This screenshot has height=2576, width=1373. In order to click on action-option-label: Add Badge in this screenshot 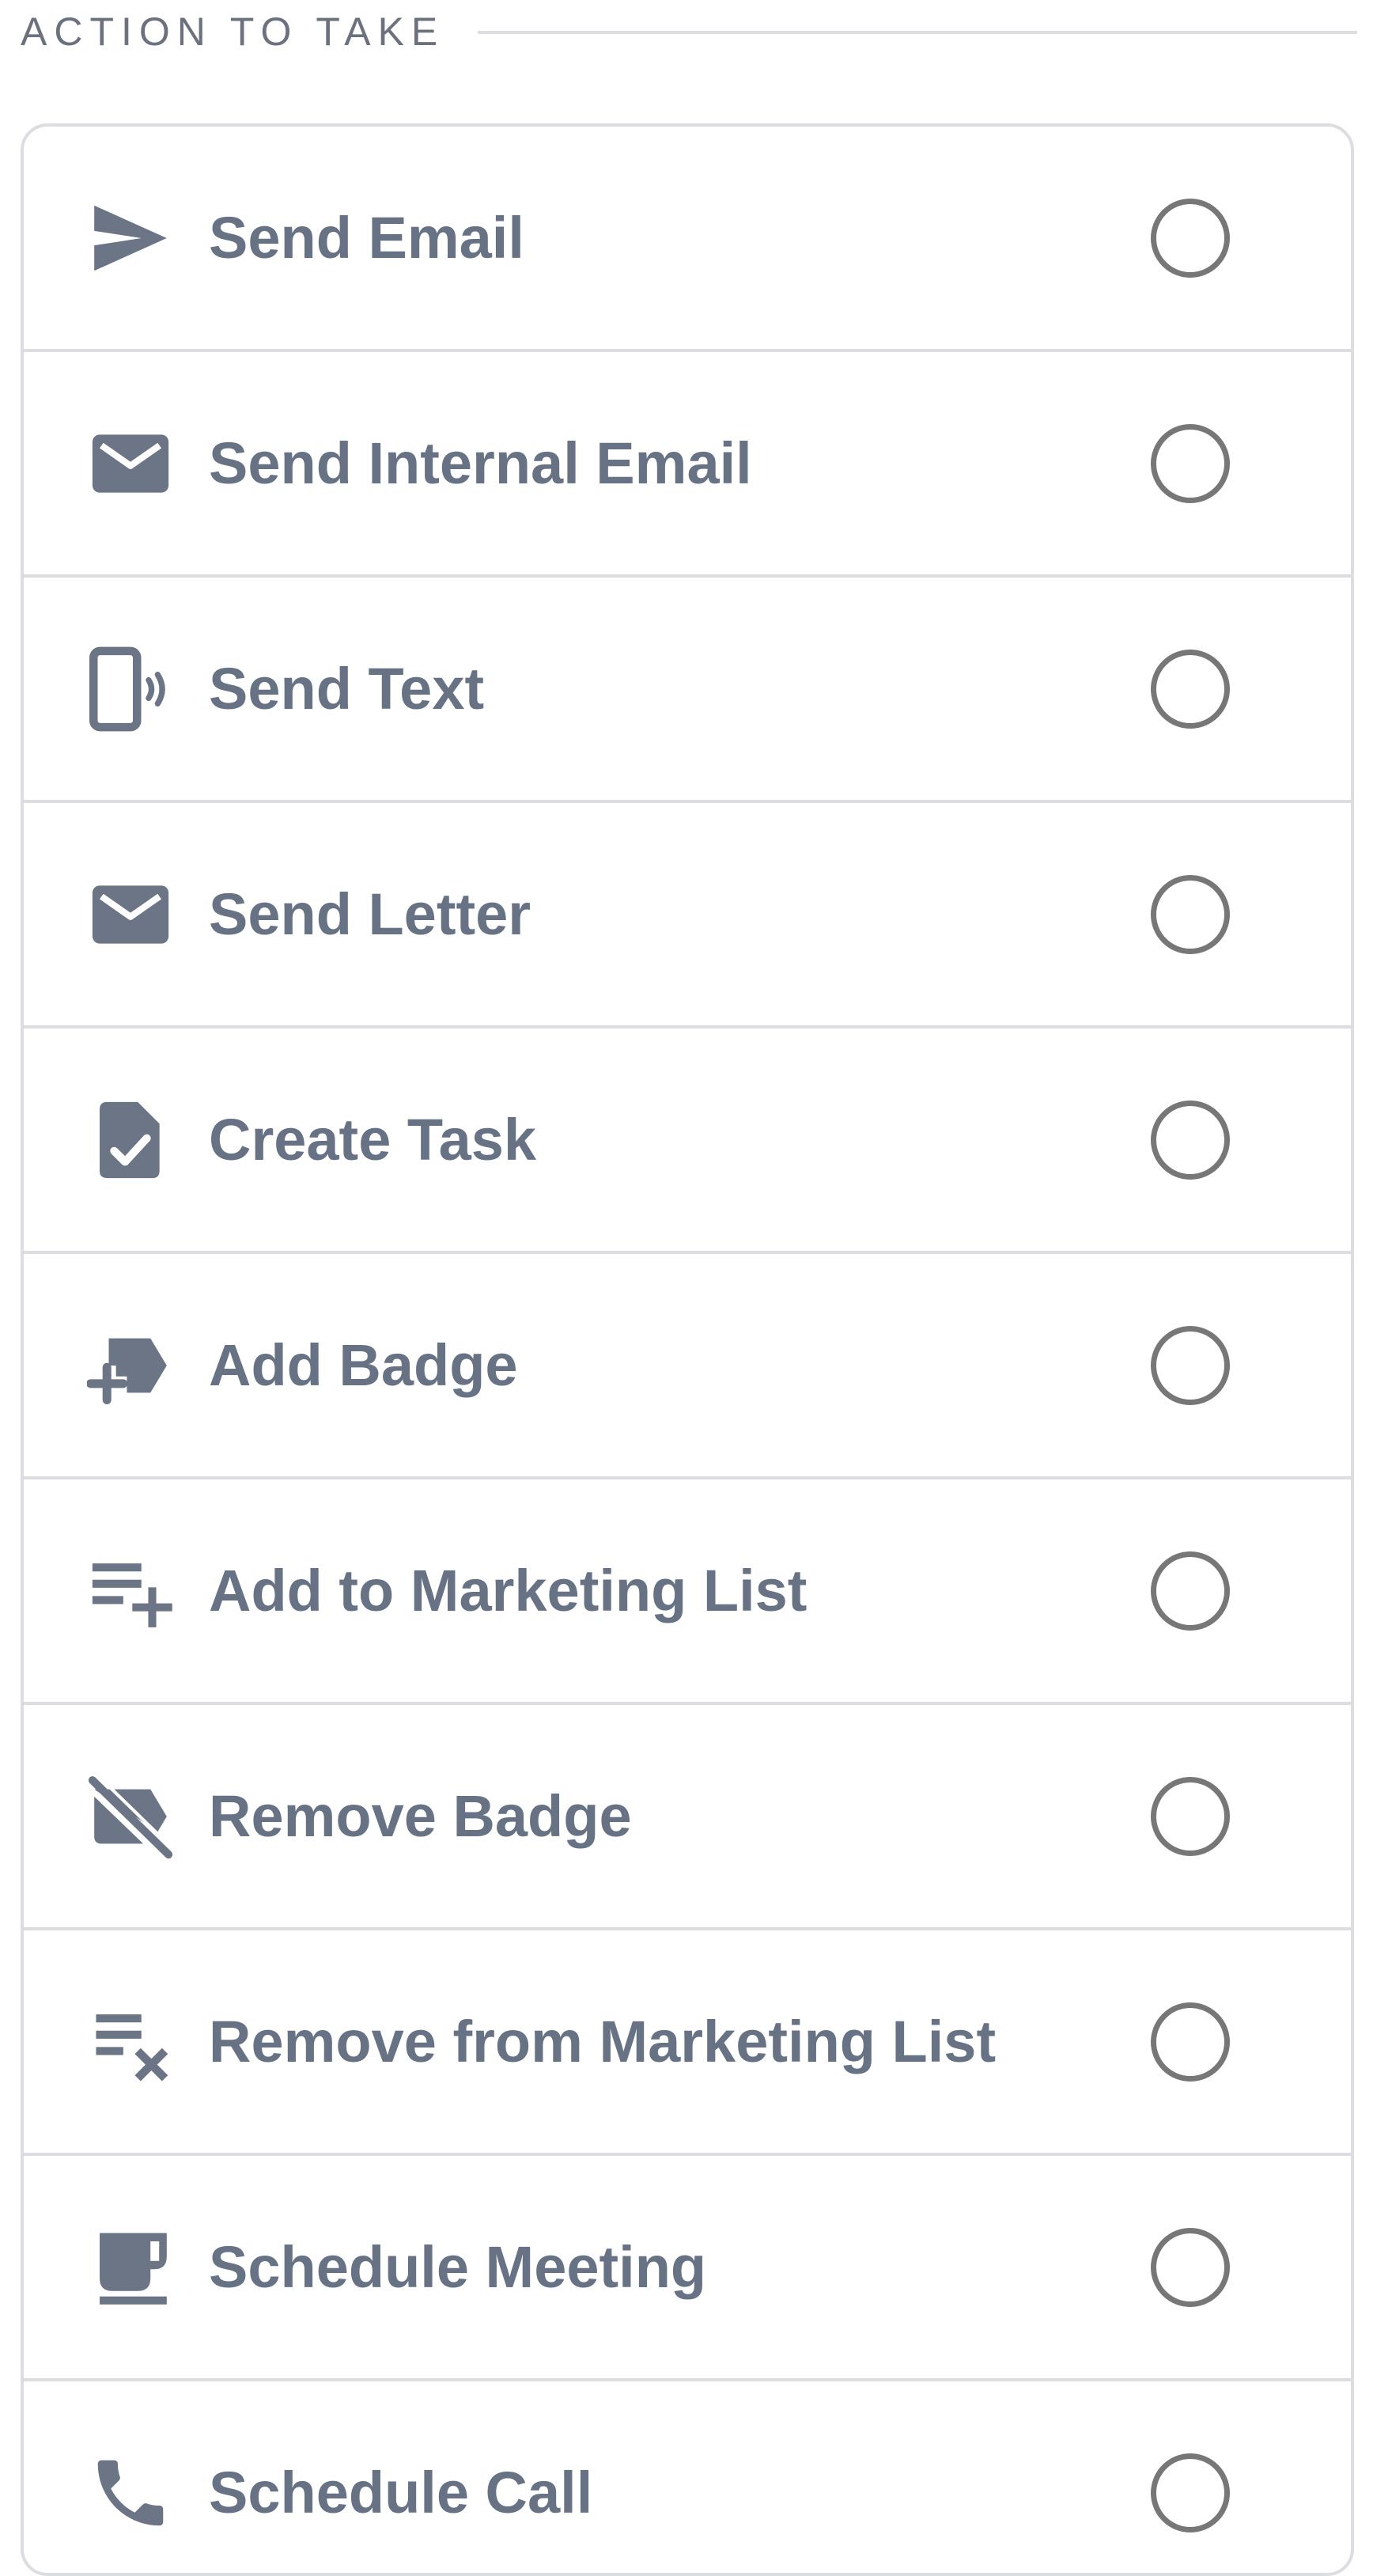, I will do `click(363, 1365)`.